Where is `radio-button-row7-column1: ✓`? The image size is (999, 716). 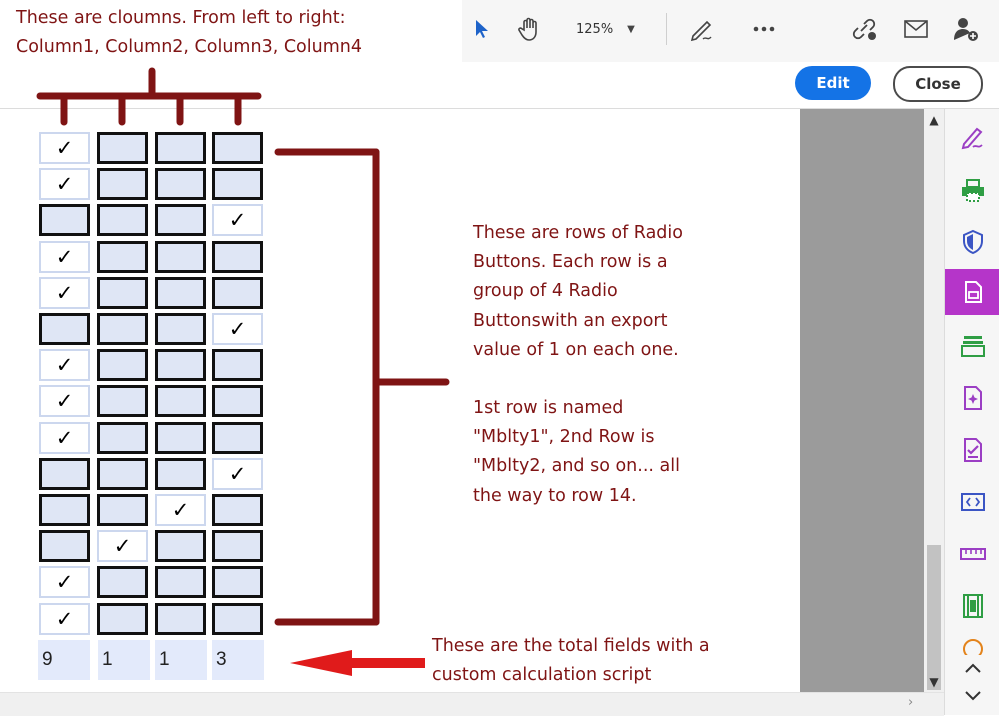 radio-button-row7-column1: ✓ is located at coordinates (64, 365).